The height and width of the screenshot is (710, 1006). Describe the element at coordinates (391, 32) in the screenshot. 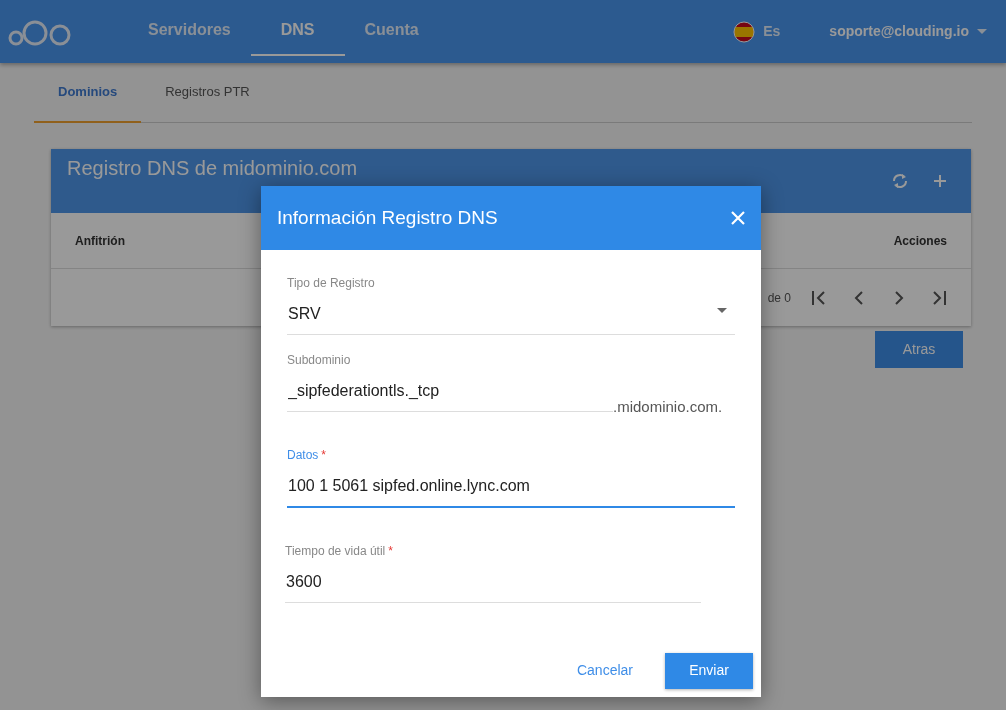

I see `nav-tab: Cuenta` at that location.